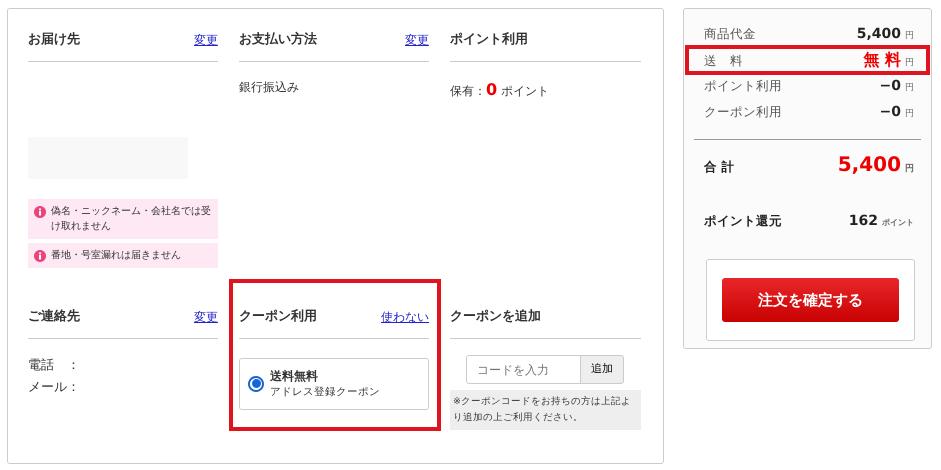  Describe the element at coordinates (405, 317) in the screenshot. I see `change-link: 使わない` at that location.